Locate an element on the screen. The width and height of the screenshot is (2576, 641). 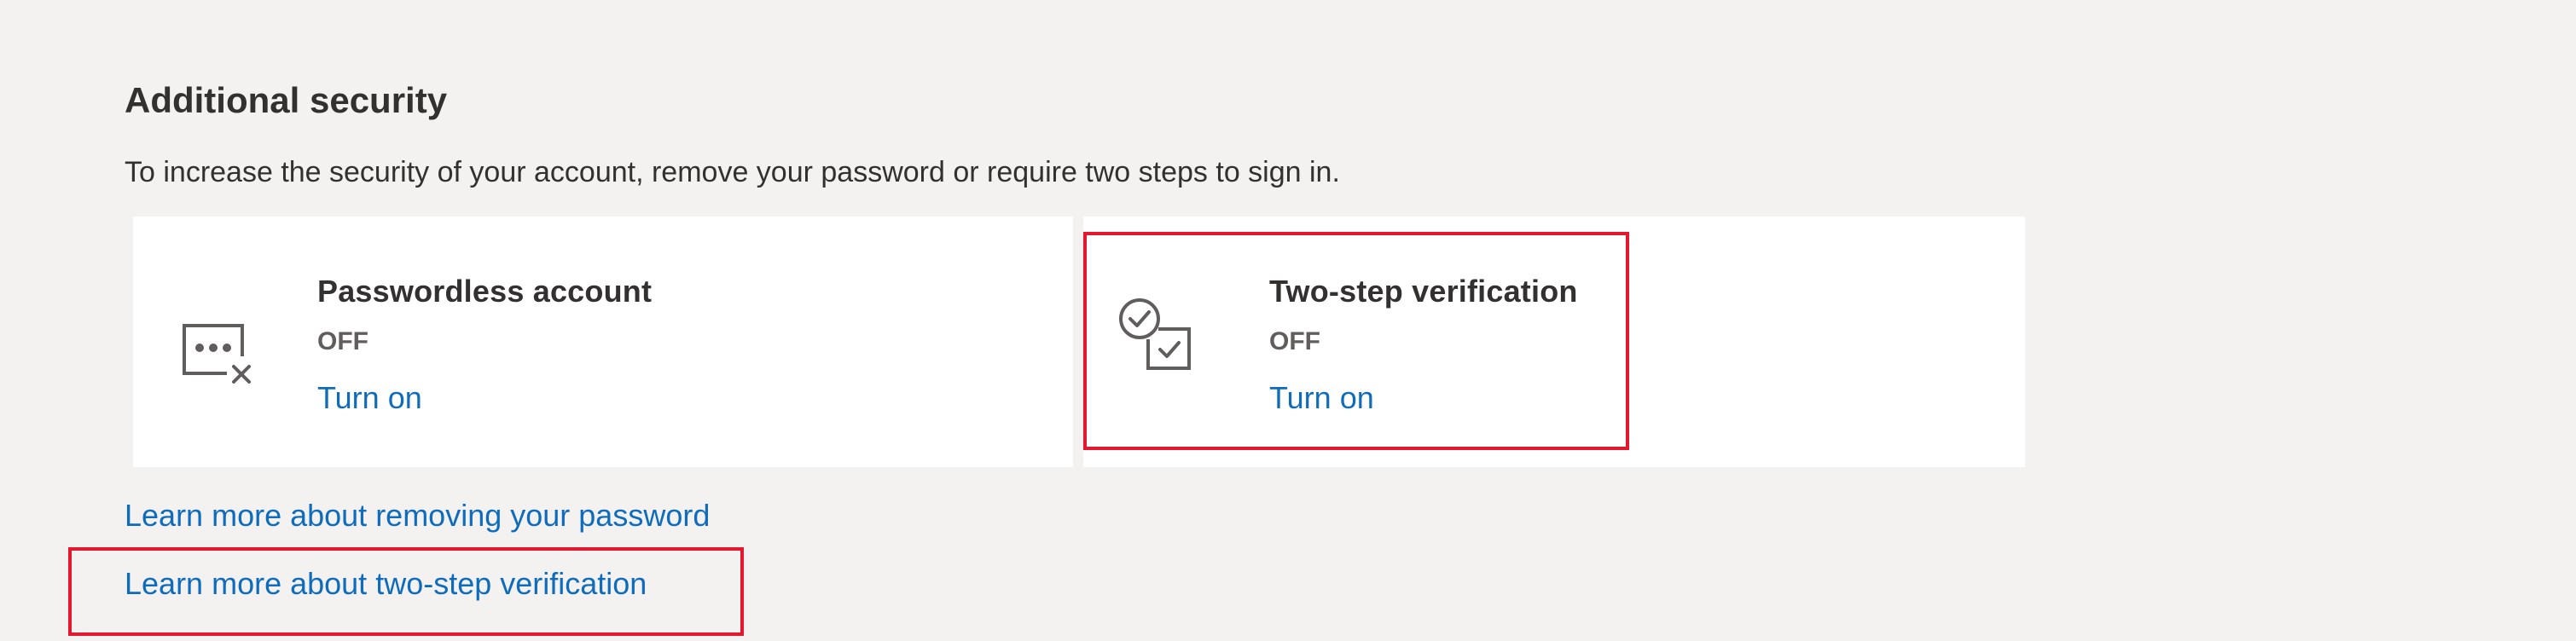
two-step-status: OFF is located at coordinates (1294, 341).